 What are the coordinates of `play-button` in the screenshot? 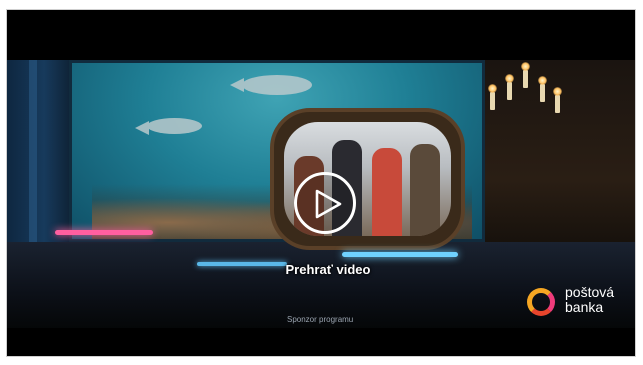 It's located at (325, 203).